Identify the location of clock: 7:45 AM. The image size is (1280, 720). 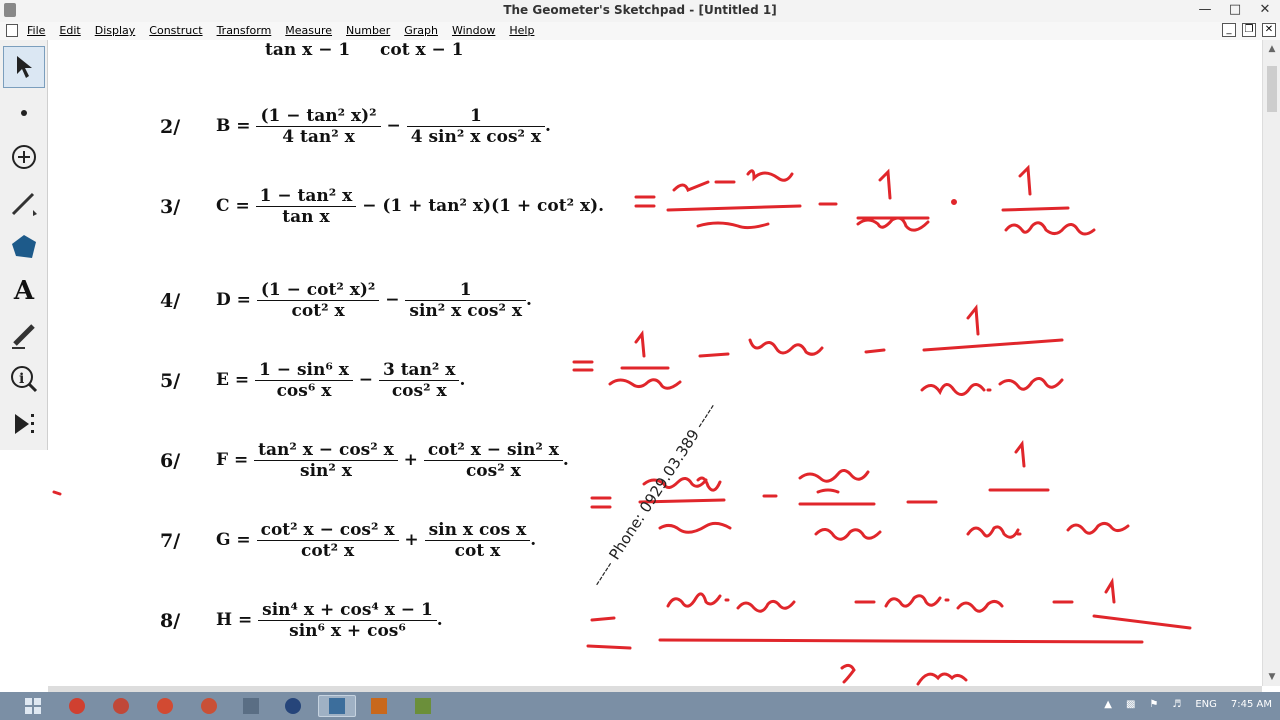
(1251, 704).